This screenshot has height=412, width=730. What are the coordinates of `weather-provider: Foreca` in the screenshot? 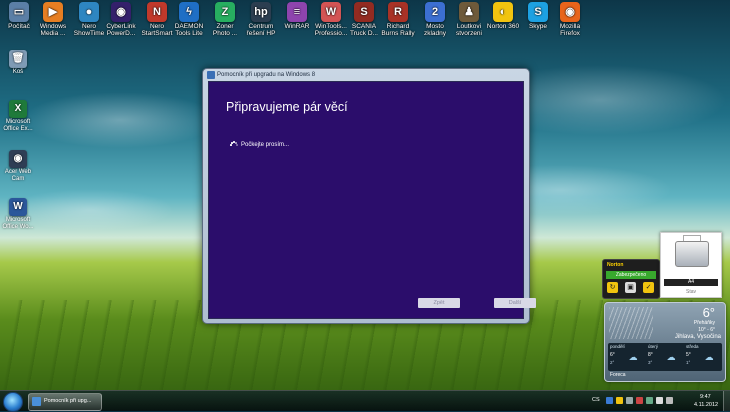 It's located at (618, 375).